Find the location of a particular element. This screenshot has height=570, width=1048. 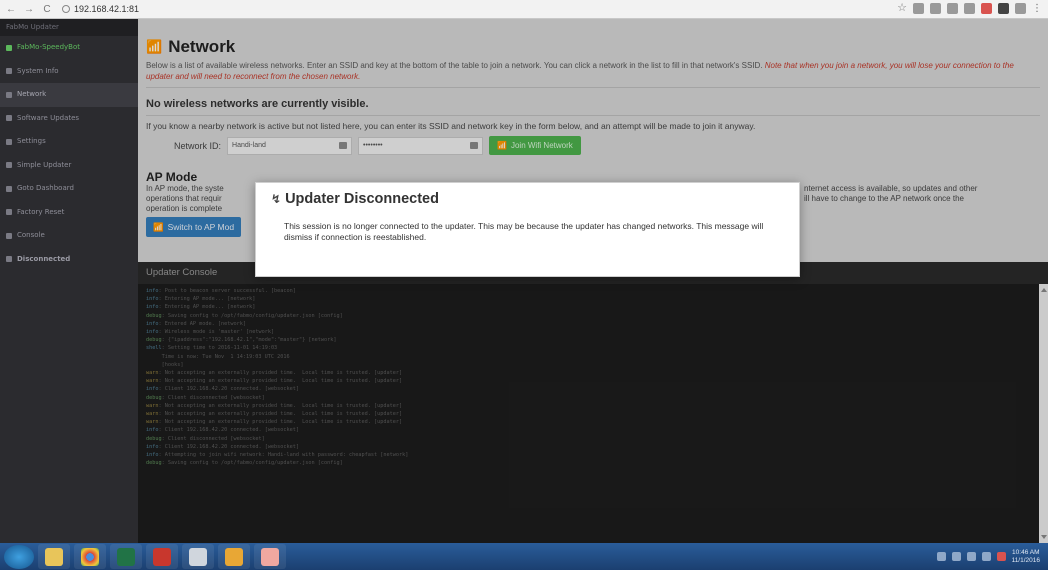

sidebar-item-label: Goto Dashboard is located at coordinates (45, 188).